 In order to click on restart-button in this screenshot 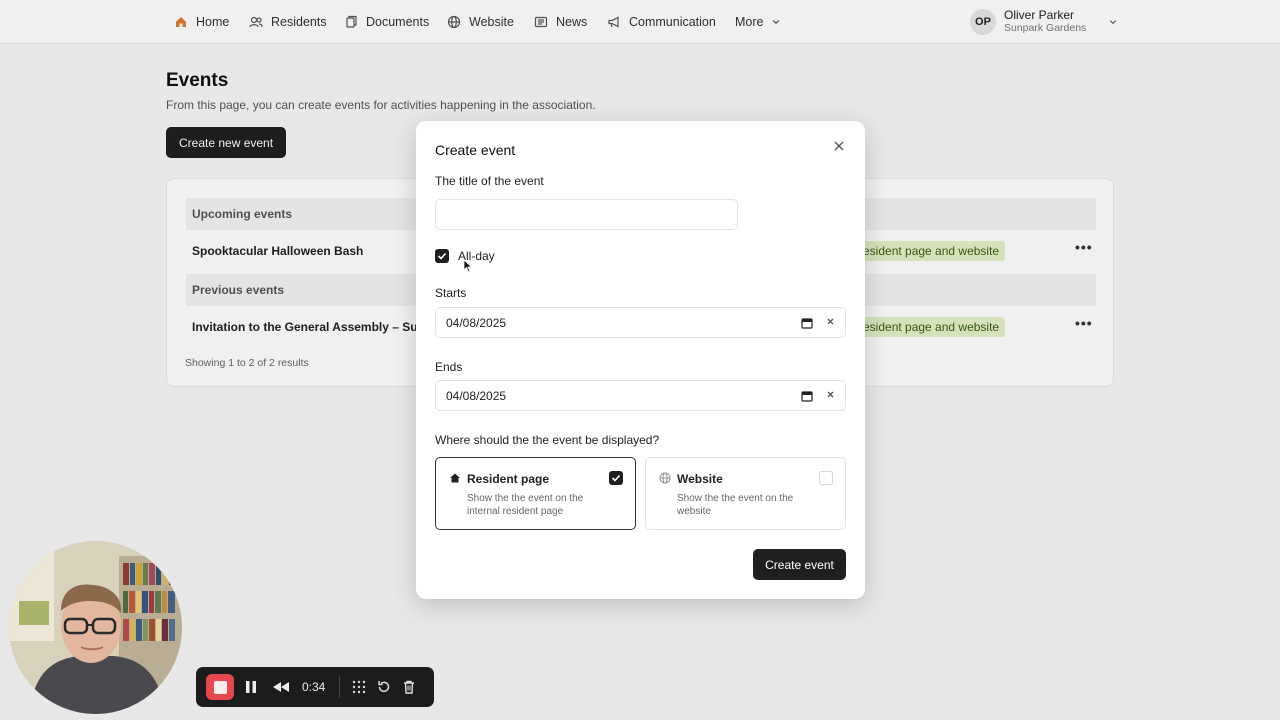, I will do `click(384, 687)`.